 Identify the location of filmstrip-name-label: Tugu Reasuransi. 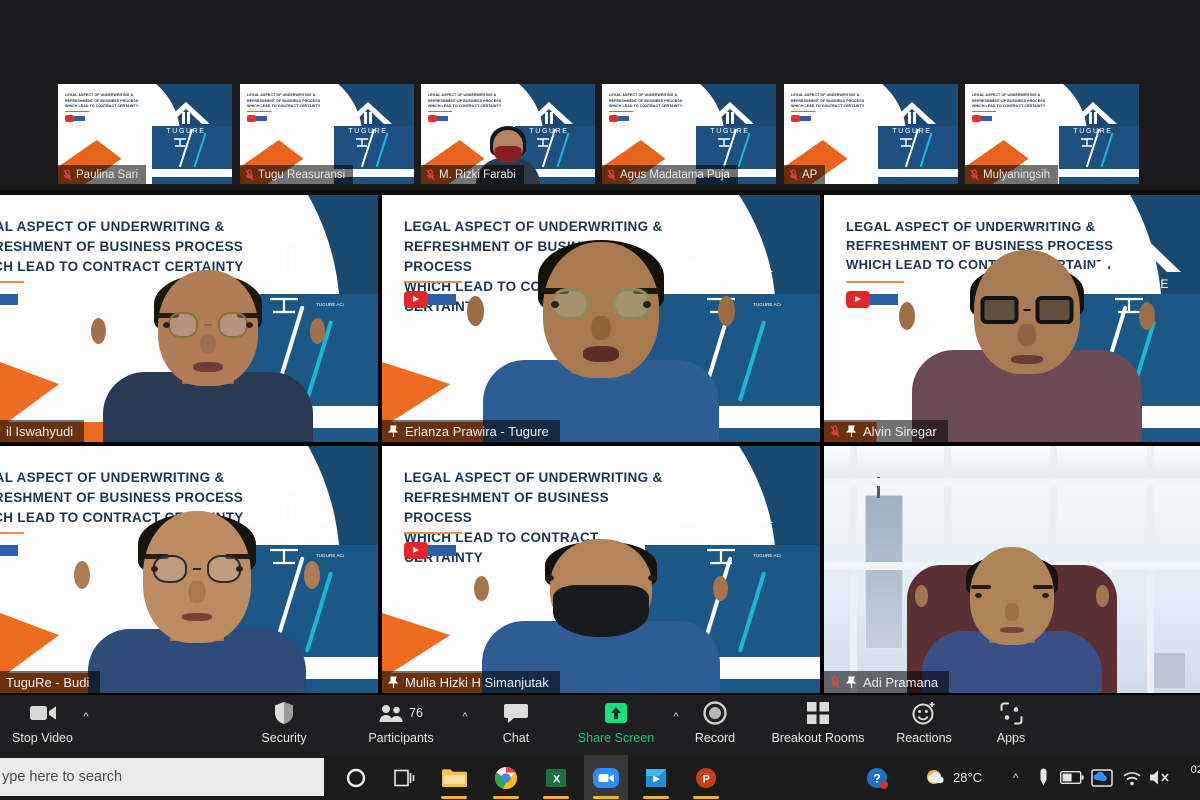
(297, 174).